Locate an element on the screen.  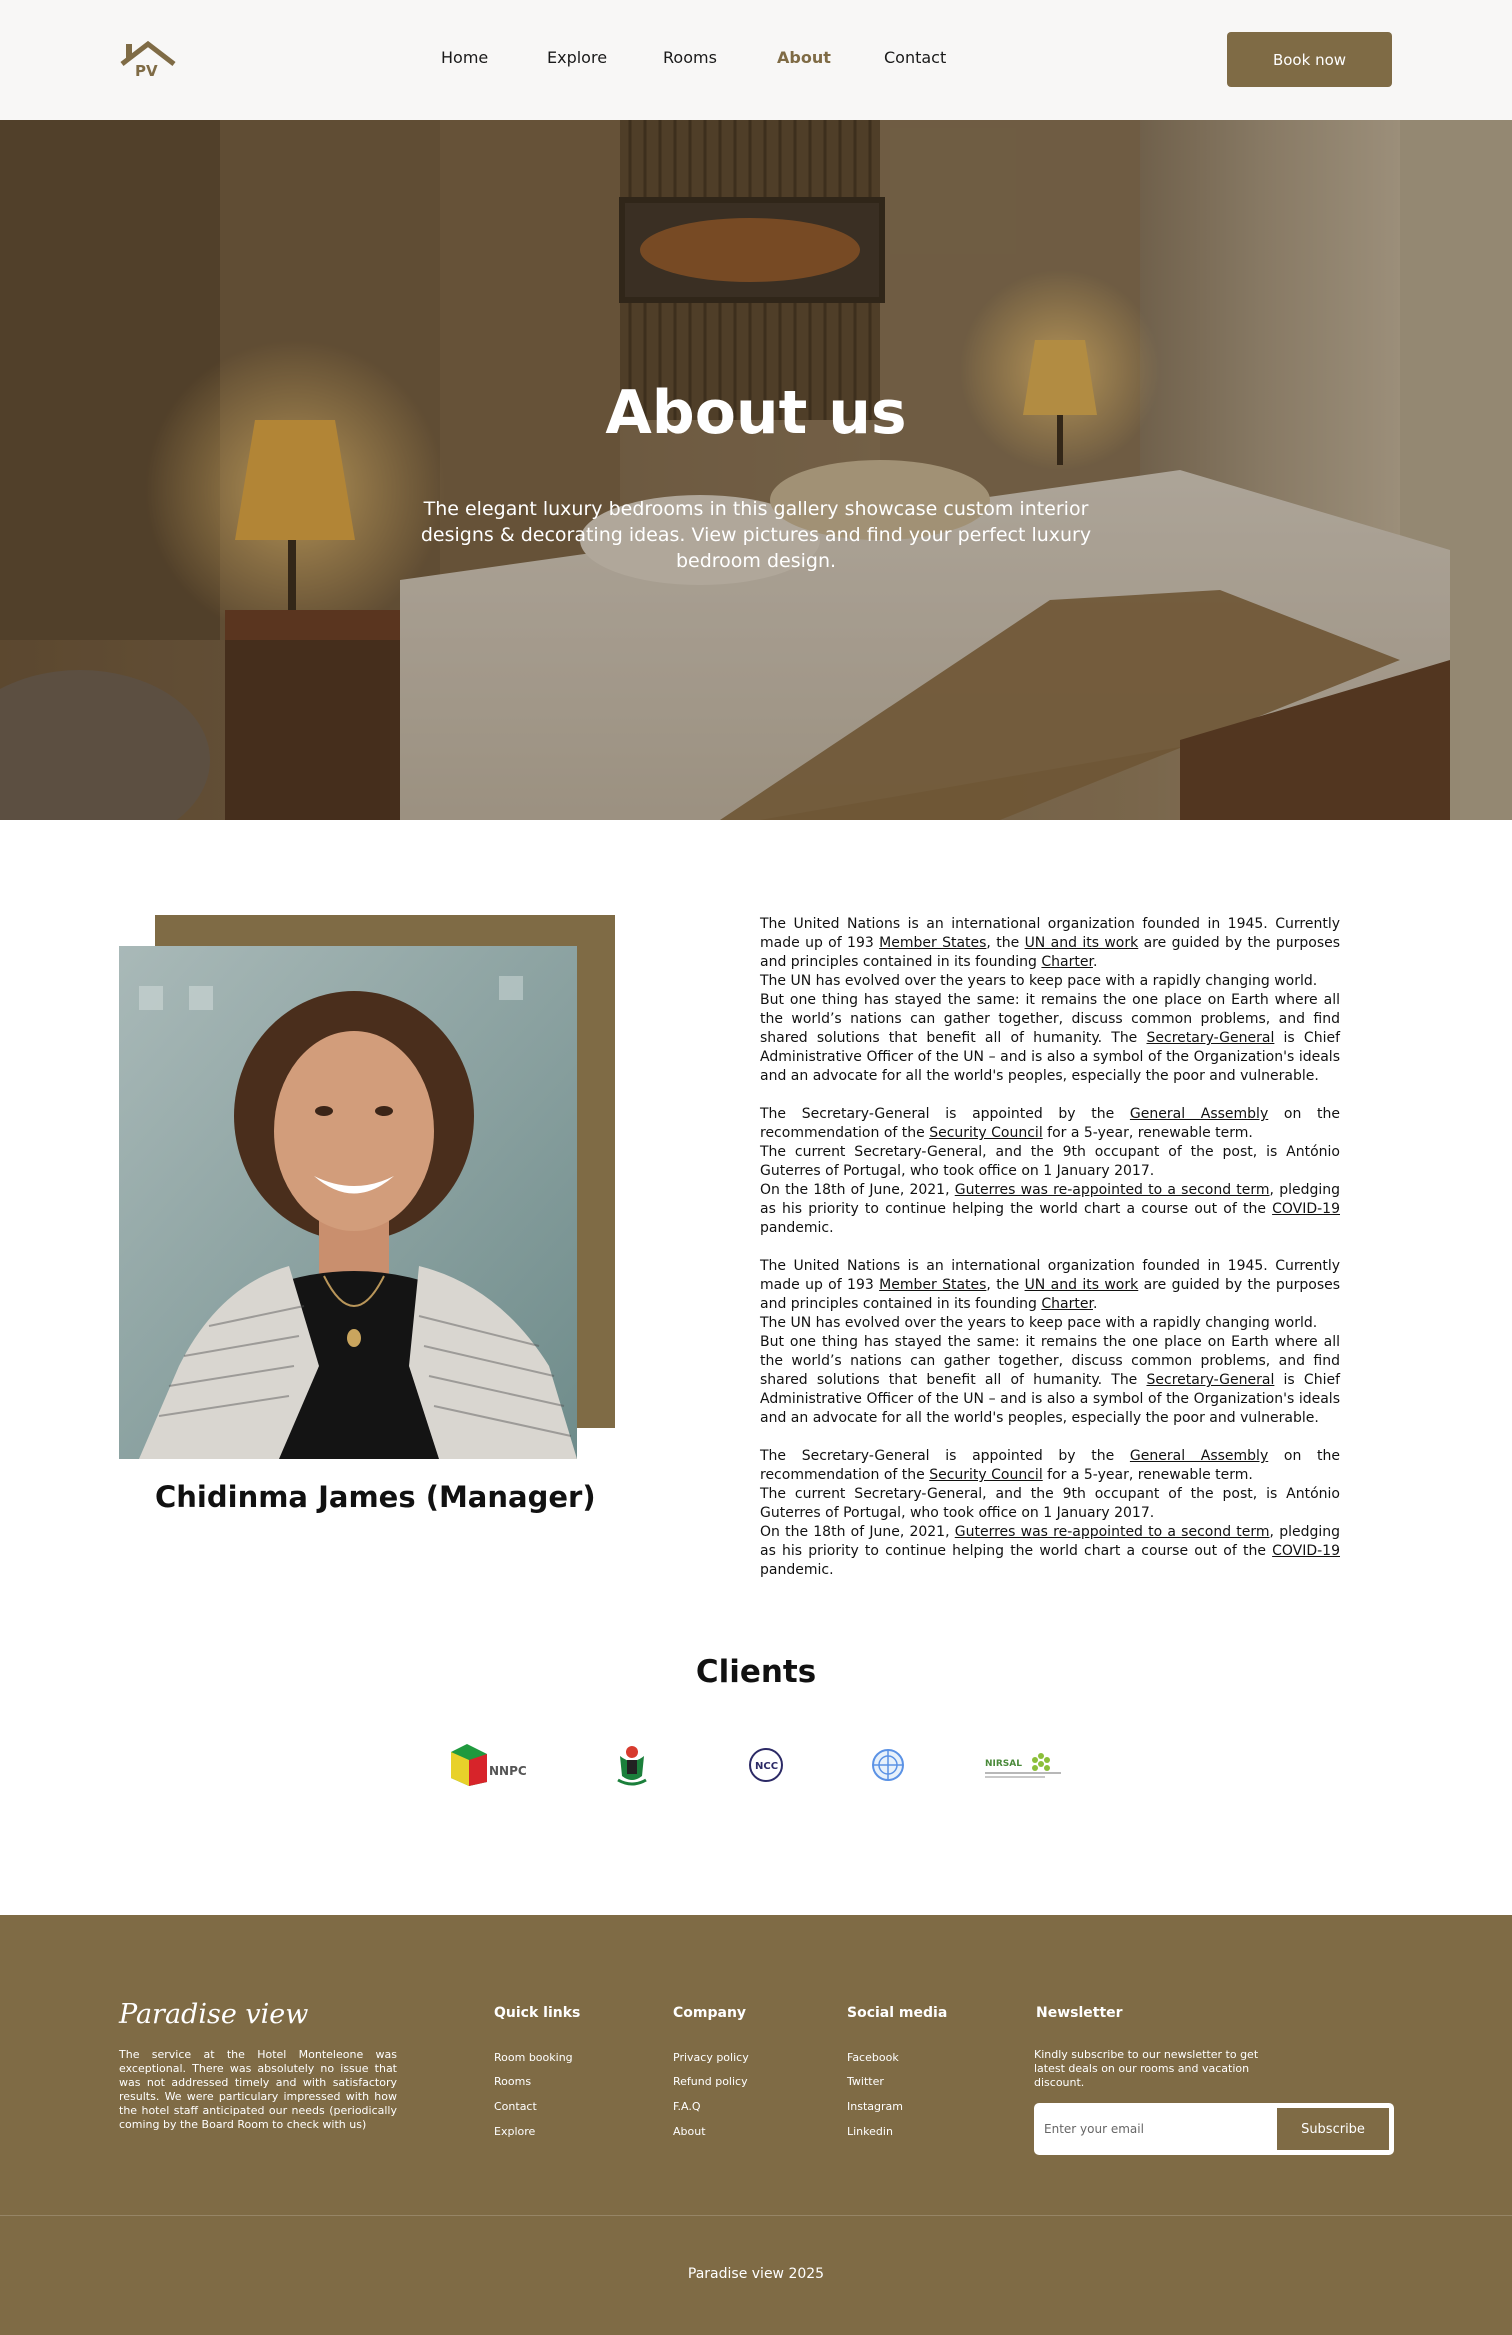
clients-title: Clients is located at coordinates (756, 1672).